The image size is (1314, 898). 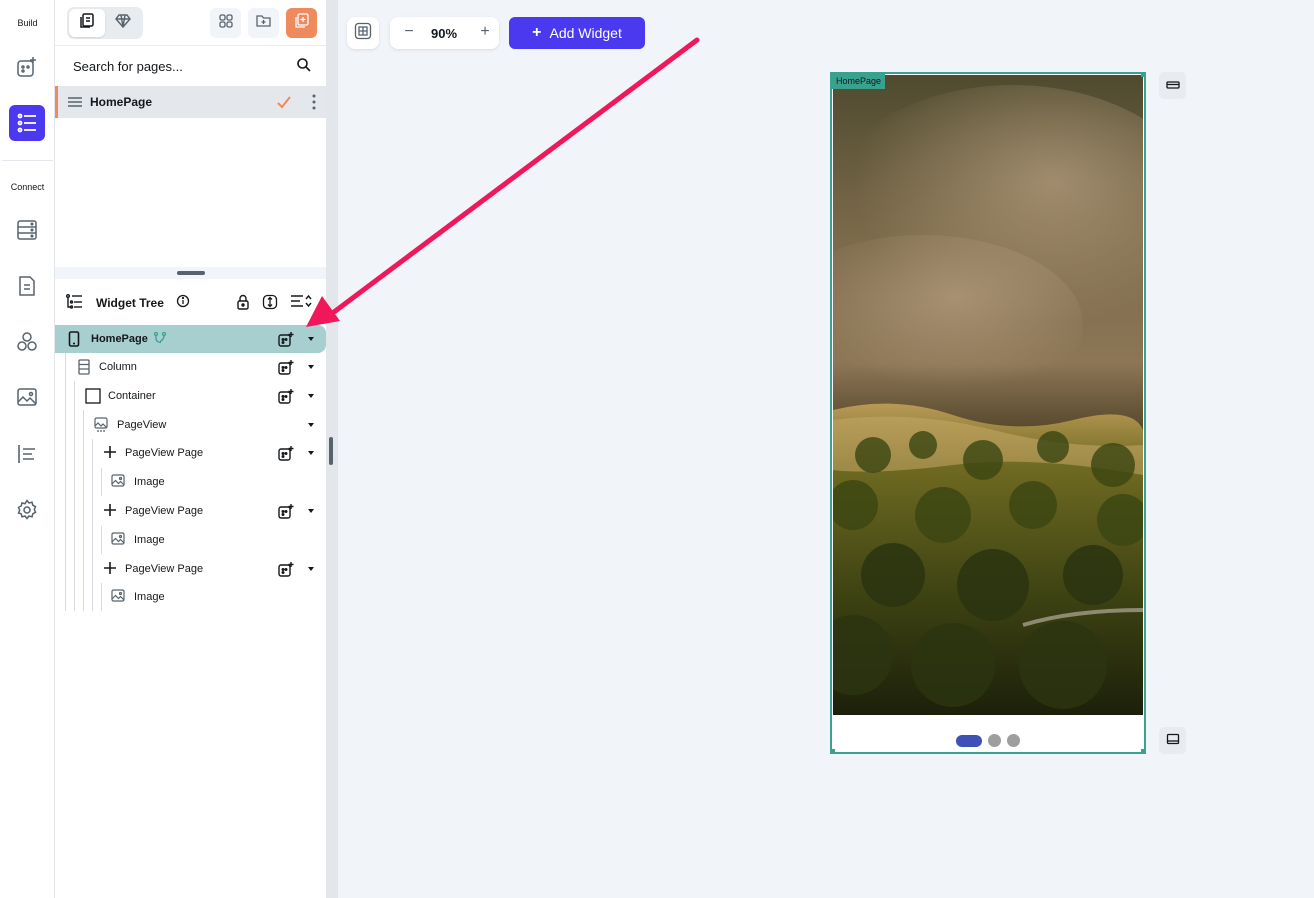 I want to click on templates-tab, so click(x=123, y=23).